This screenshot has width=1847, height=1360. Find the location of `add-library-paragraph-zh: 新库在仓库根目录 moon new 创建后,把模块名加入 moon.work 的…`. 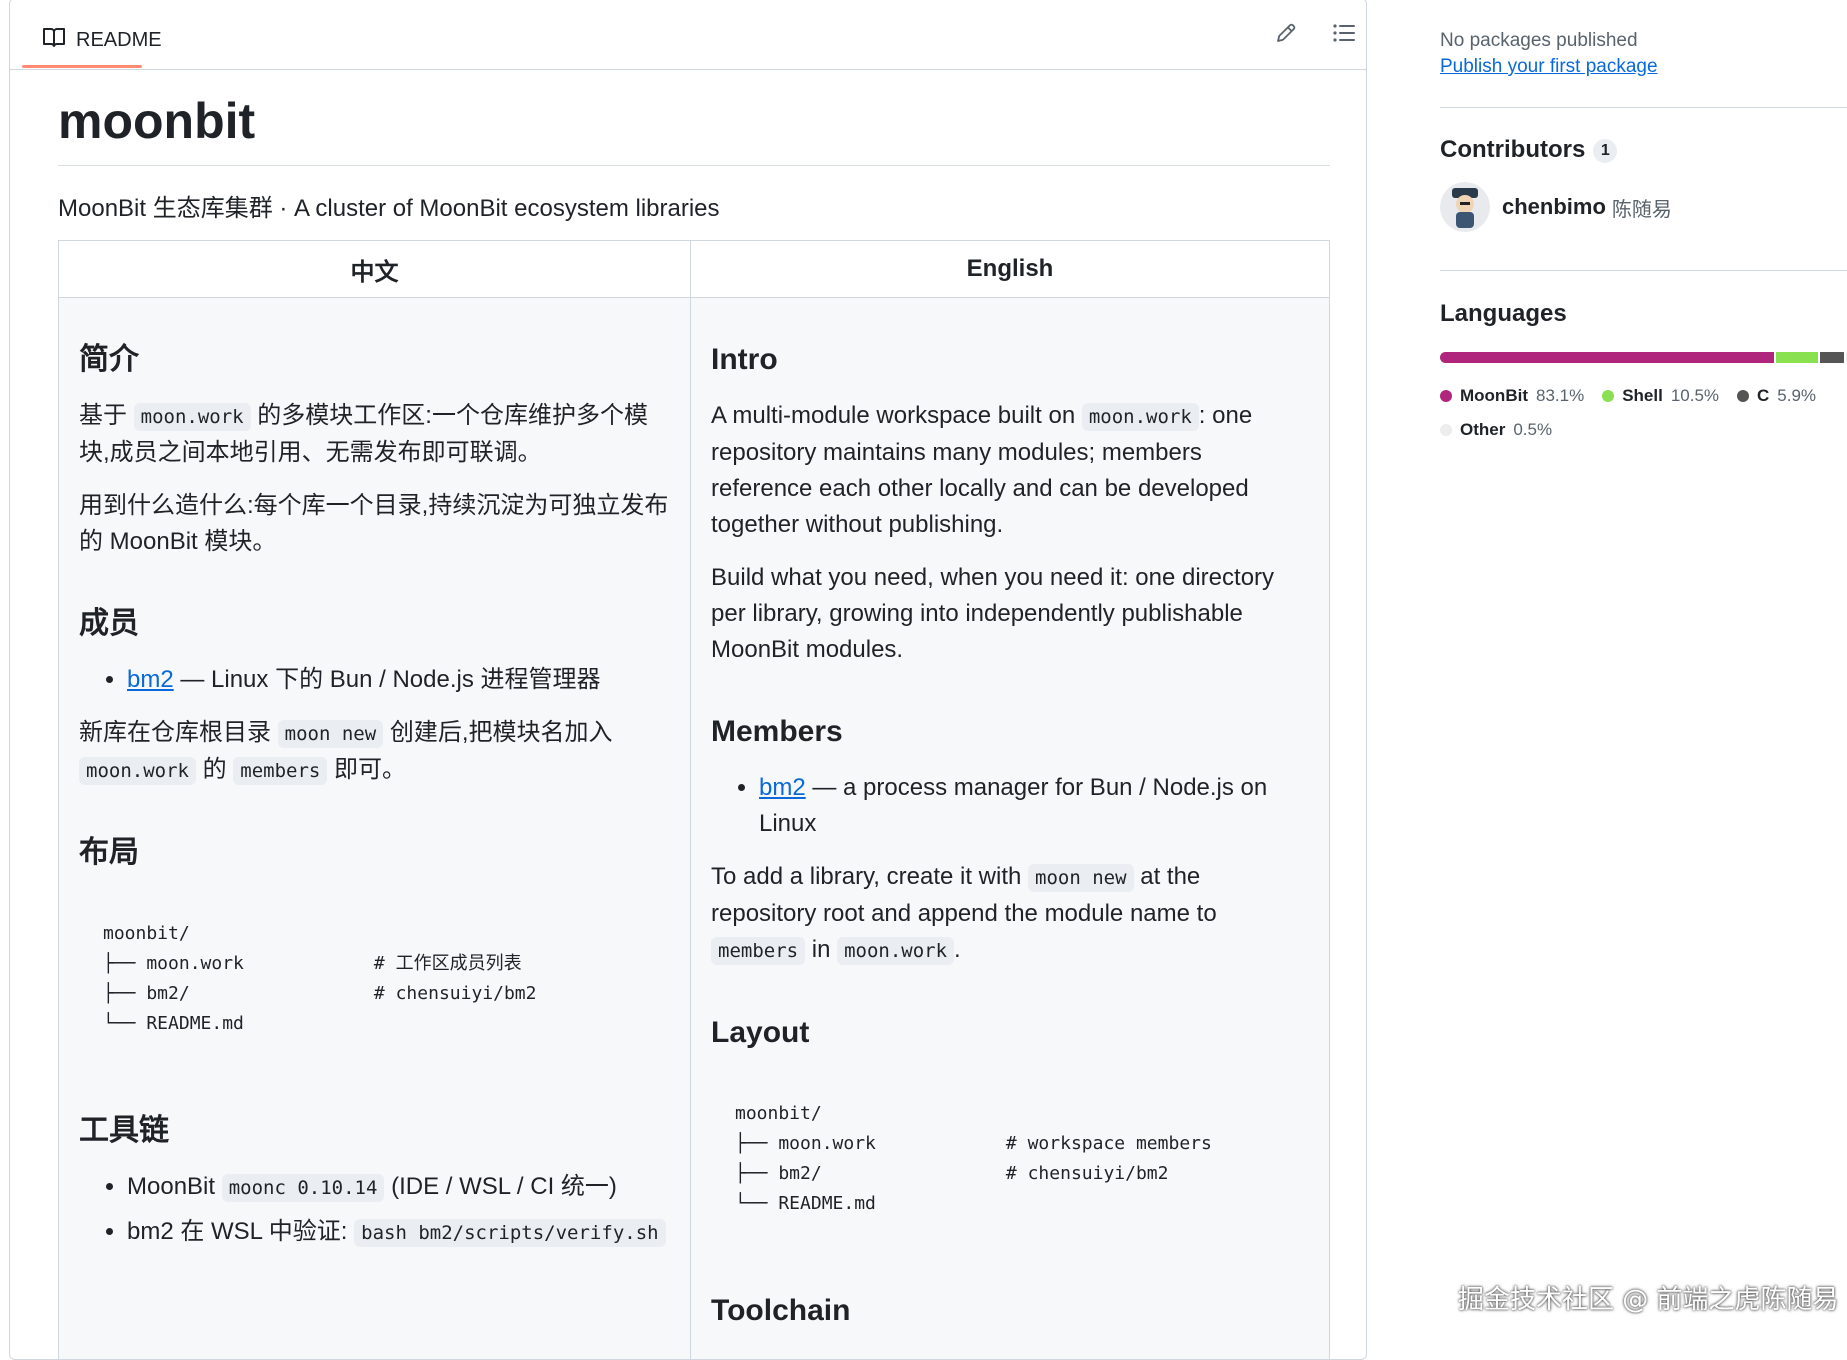

add-library-paragraph-zh: 新库在仓库根目录 moon new 创建后,把模块名加入 moon.work 的… is located at coordinates (374, 752).